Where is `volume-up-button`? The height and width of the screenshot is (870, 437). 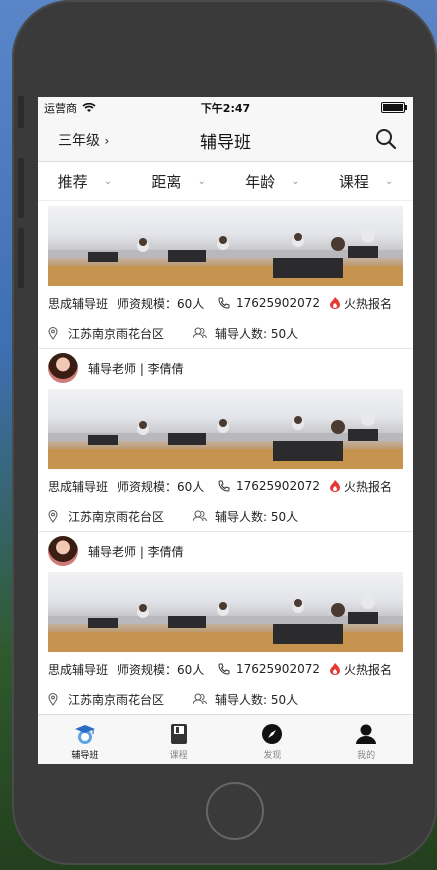
volume-up-button is located at coordinates (21, 188).